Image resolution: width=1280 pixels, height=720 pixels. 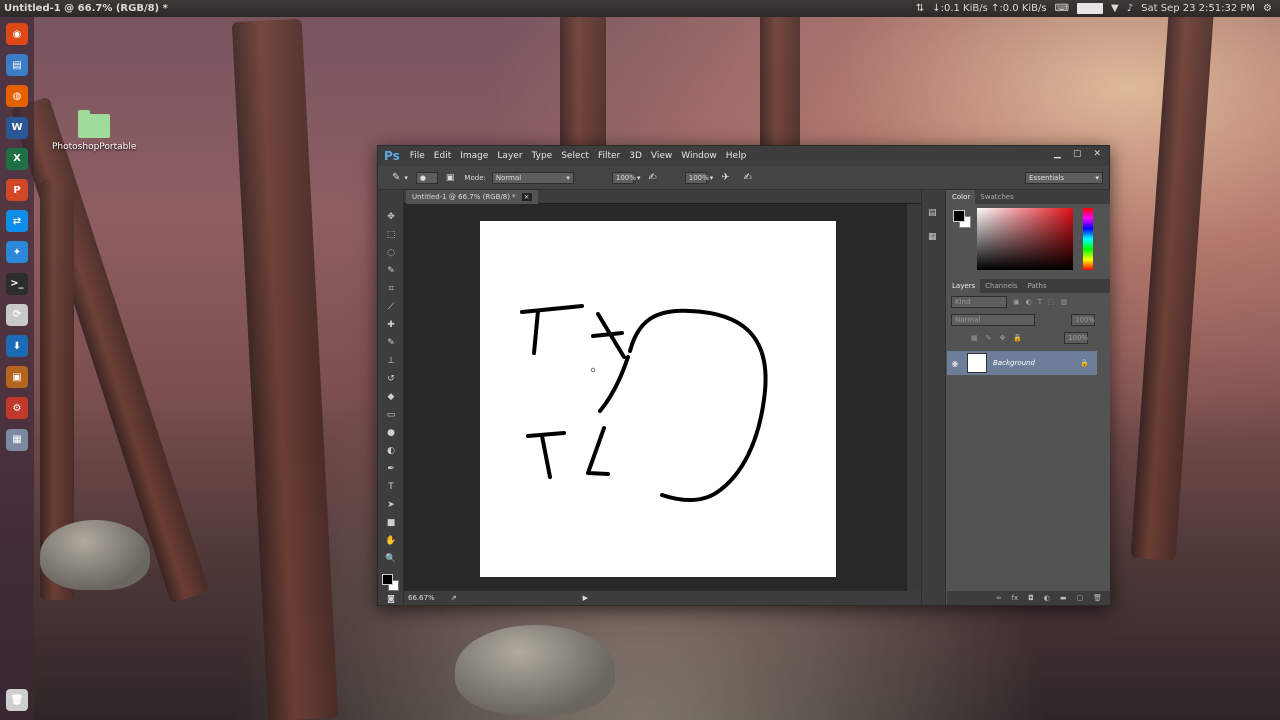 What do you see at coordinates (959, 216) in the screenshot?
I see `color-foreground-swatch` at bounding box center [959, 216].